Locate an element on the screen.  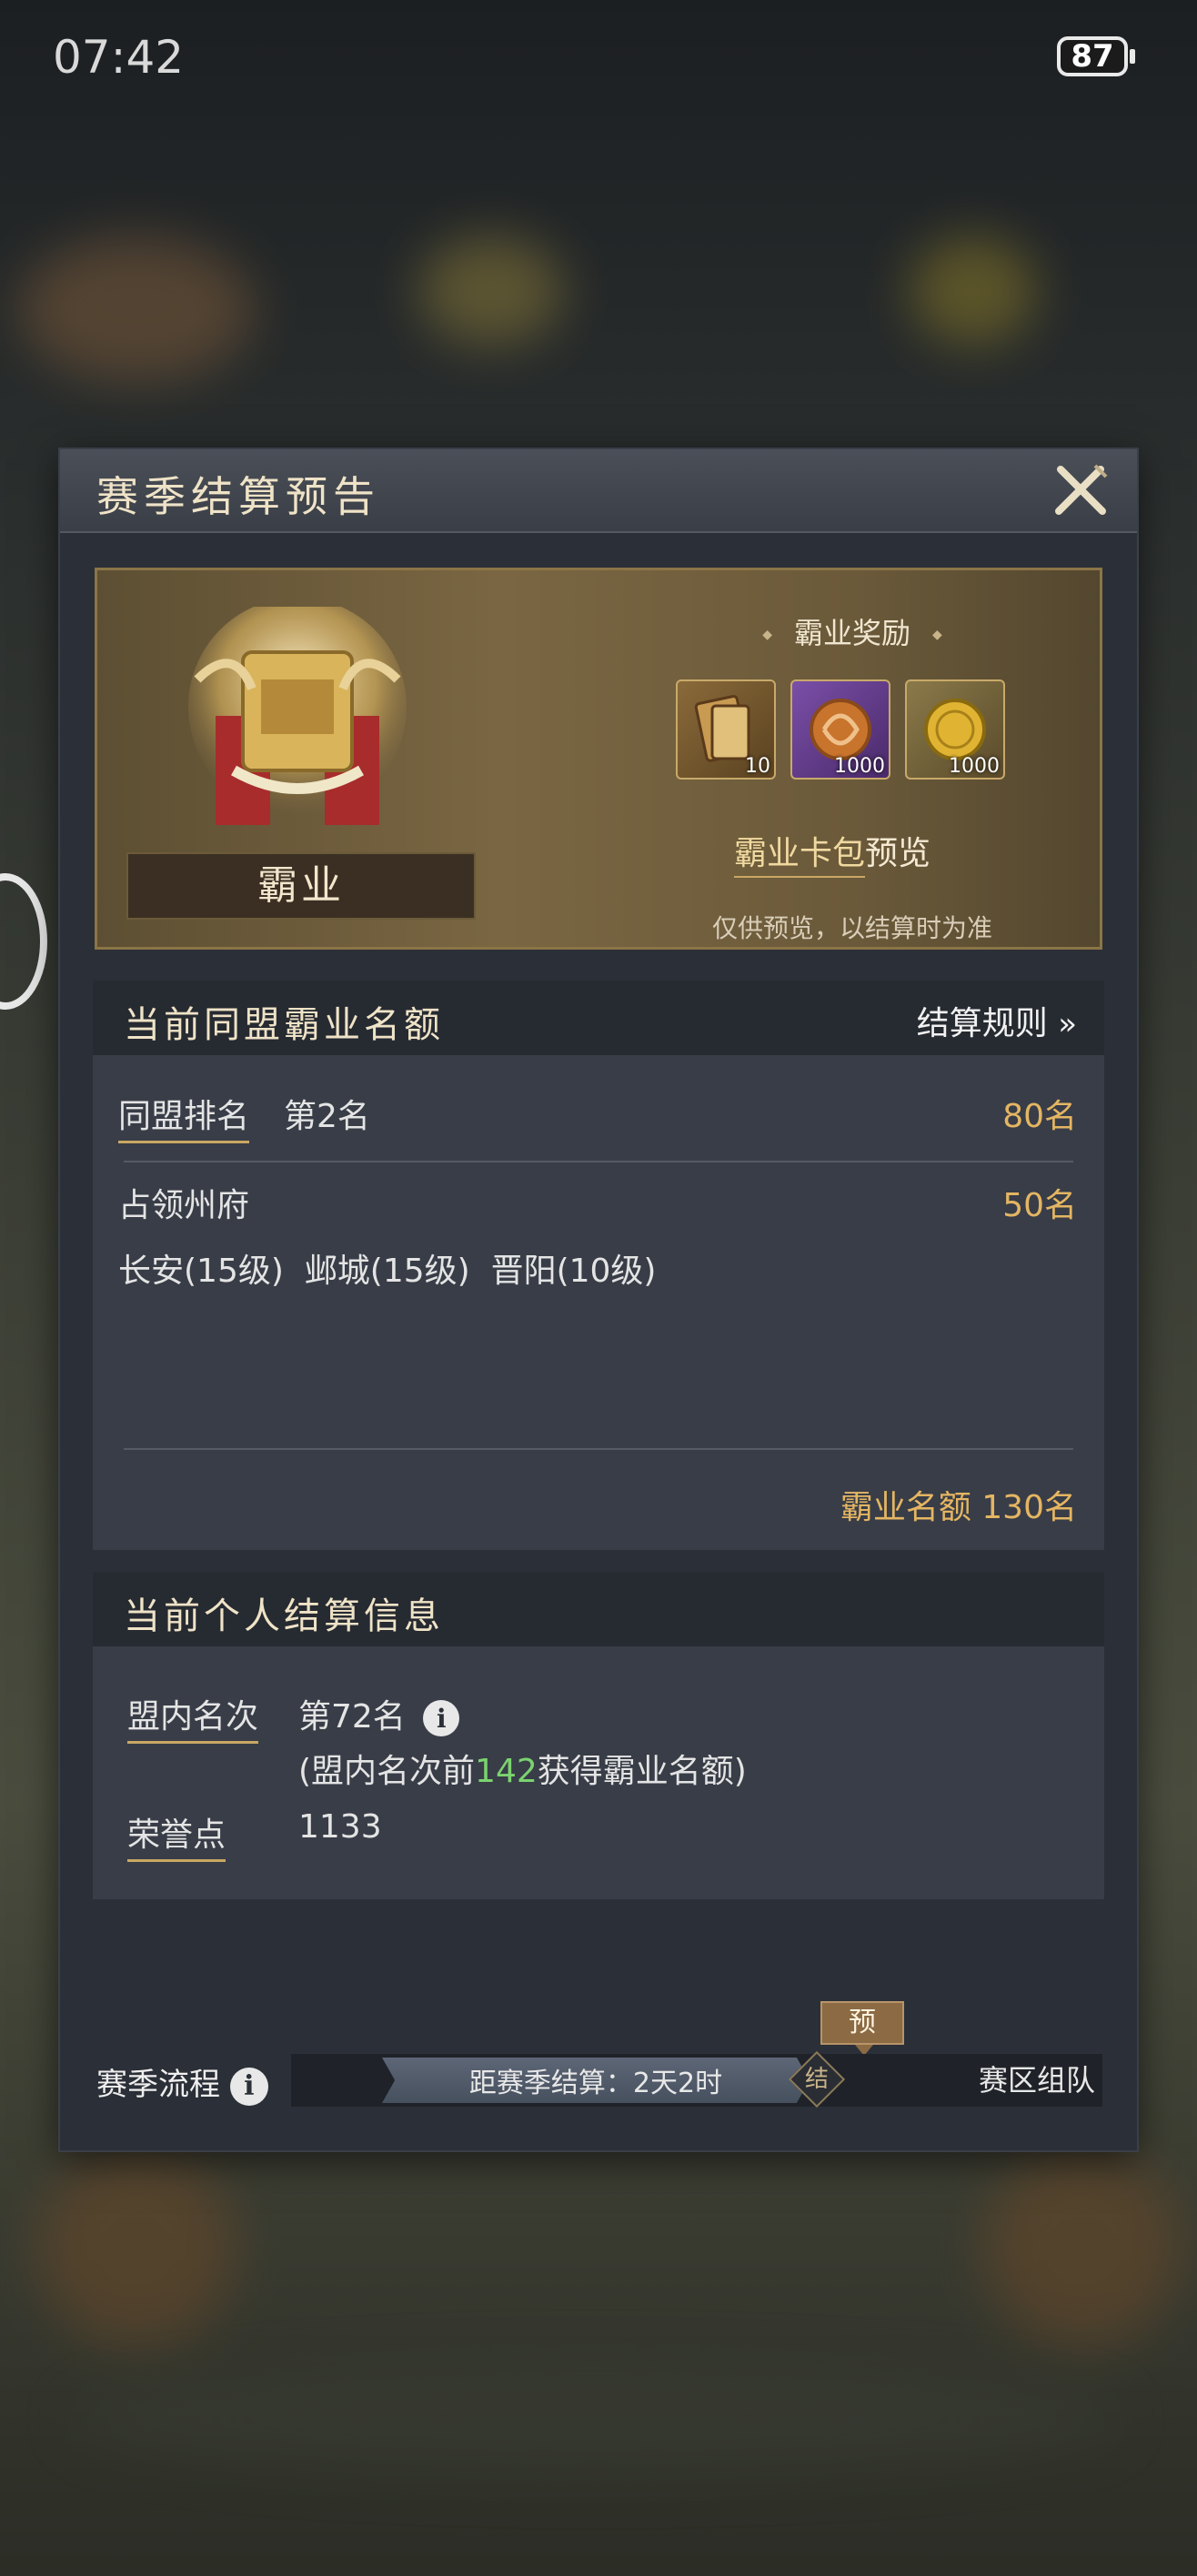
settlement-node-label: 结 is located at coordinates (816, 2079).